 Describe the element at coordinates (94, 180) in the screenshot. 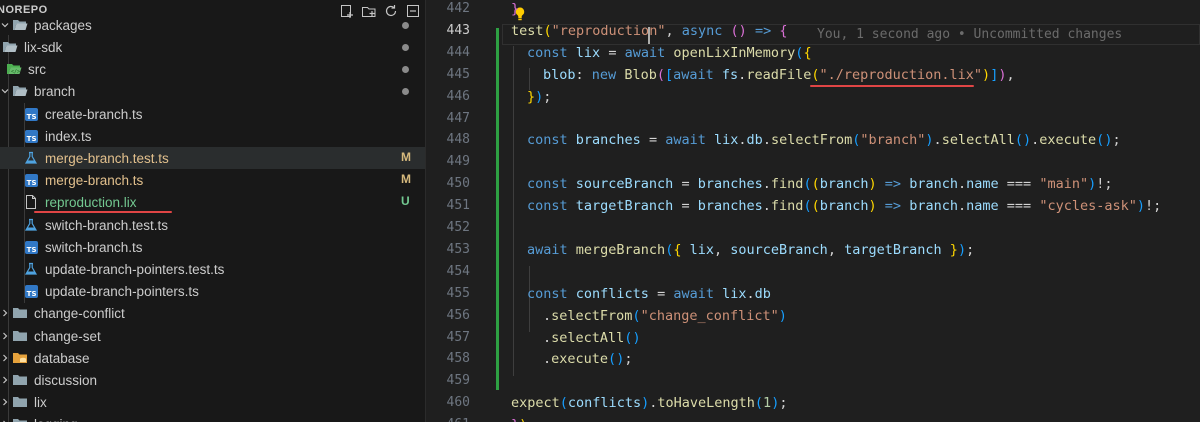

I see `tree-item-label: merge-branch.ts` at that location.